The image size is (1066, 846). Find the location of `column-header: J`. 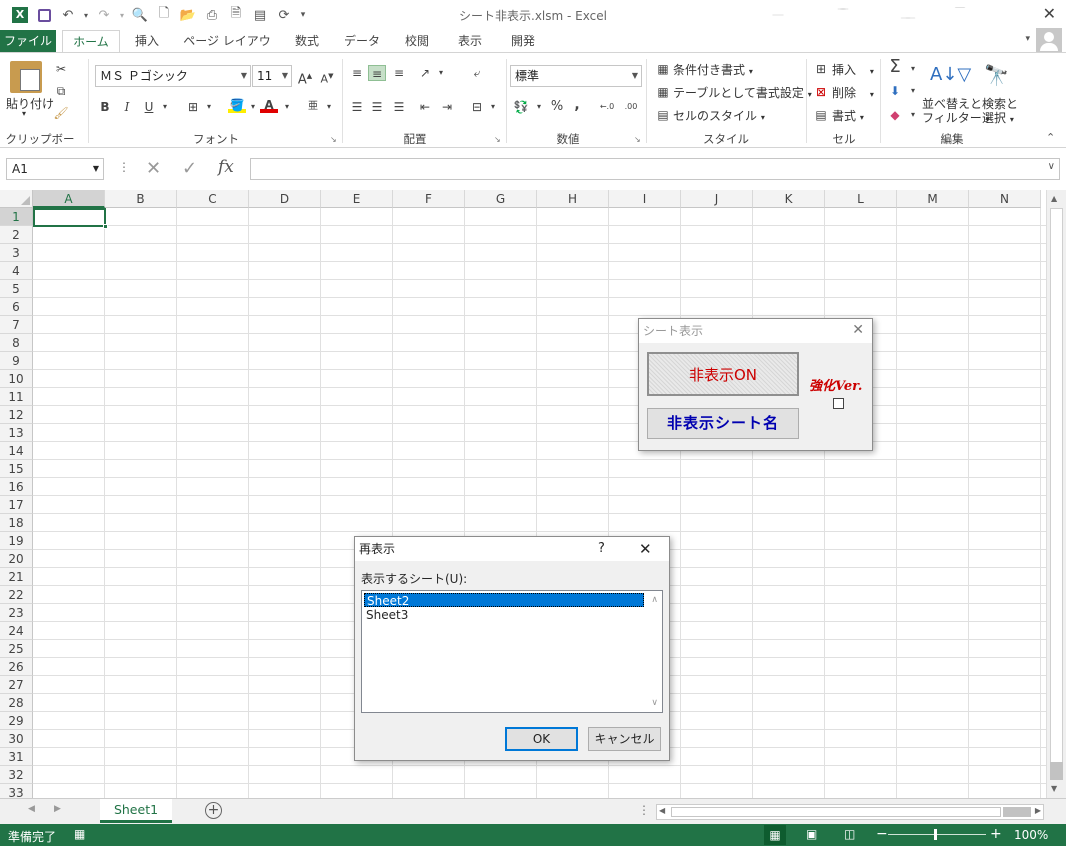

column-header: J is located at coordinates (717, 199).